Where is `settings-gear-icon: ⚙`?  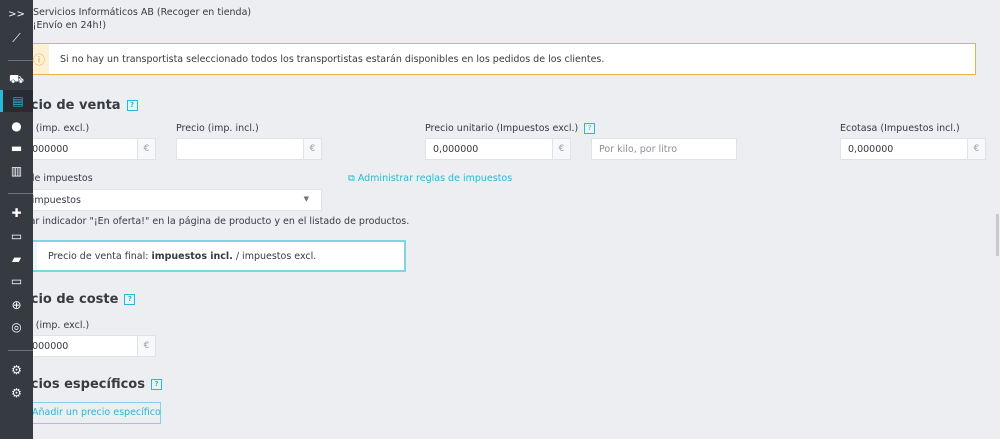
settings-gear-icon: ⚙ is located at coordinates (16, 370).